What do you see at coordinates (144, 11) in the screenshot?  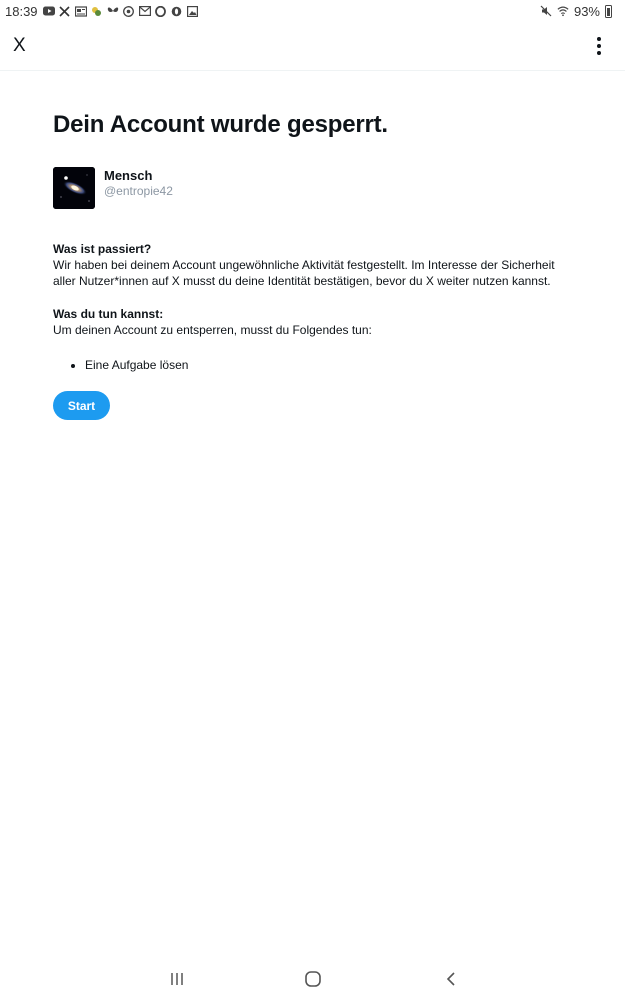 I see `mail-icon` at bounding box center [144, 11].